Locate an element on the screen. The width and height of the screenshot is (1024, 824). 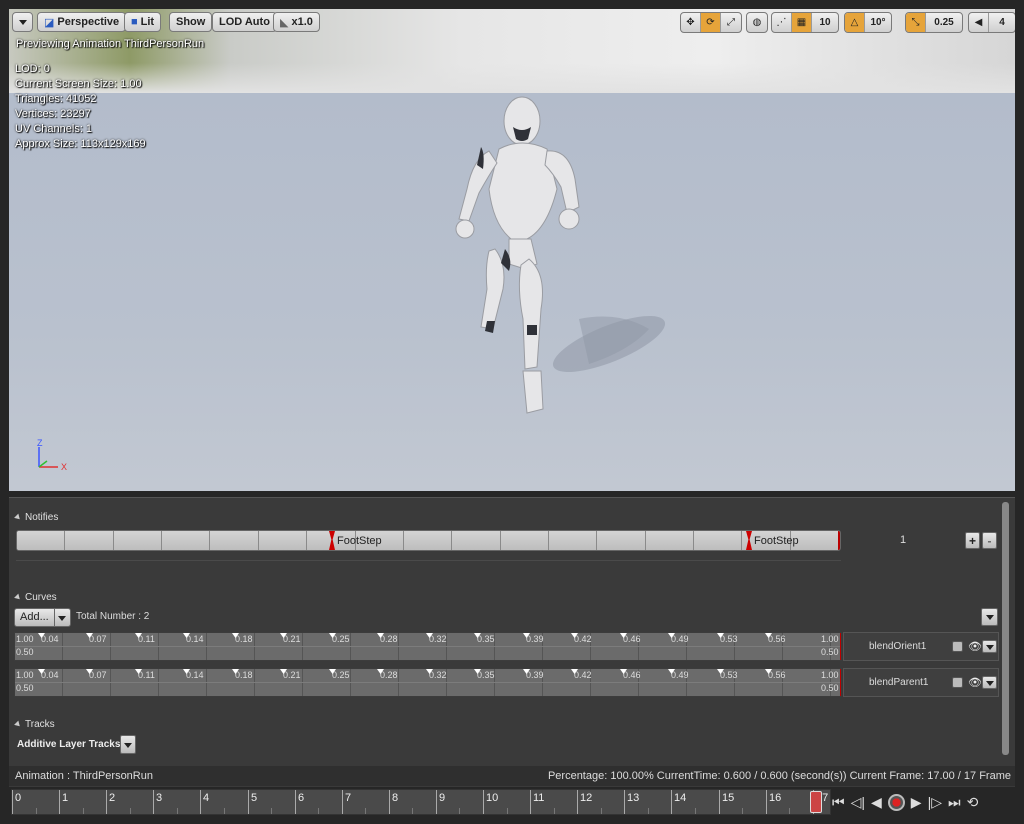
playhead-handle is located at coordinates (816, 802).